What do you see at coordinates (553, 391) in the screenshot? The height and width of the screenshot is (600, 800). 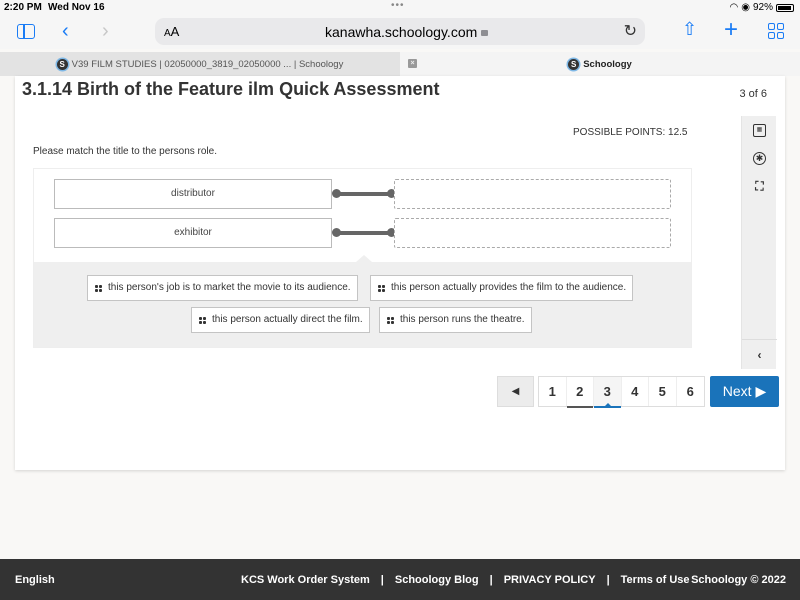 I see `page-1-button: 1` at bounding box center [553, 391].